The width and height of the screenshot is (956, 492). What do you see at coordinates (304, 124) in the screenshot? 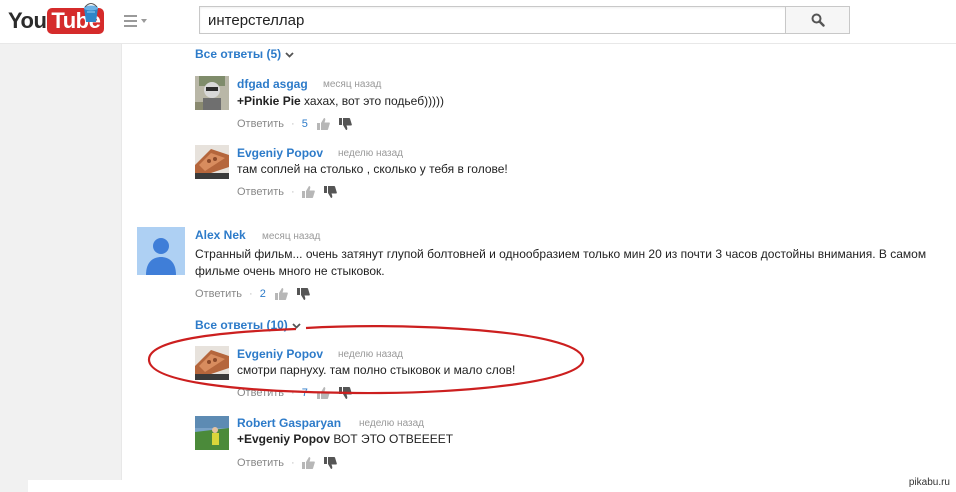
I see `like-count: 5` at bounding box center [304, 124].